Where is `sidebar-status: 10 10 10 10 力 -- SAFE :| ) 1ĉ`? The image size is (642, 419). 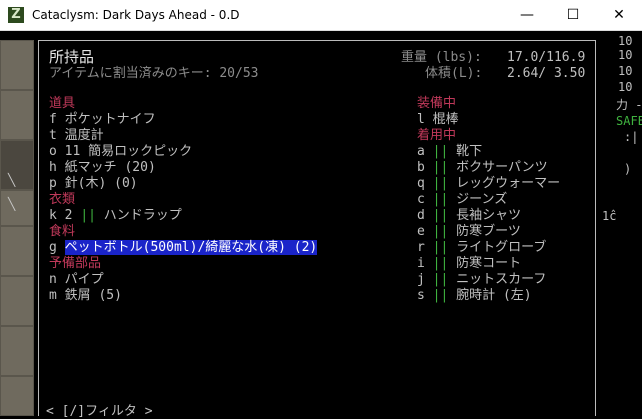
sidebar-status: 10 10 10 10 力 -- SAFE :| ) 1ĉ is located at coordinates (622, 223).